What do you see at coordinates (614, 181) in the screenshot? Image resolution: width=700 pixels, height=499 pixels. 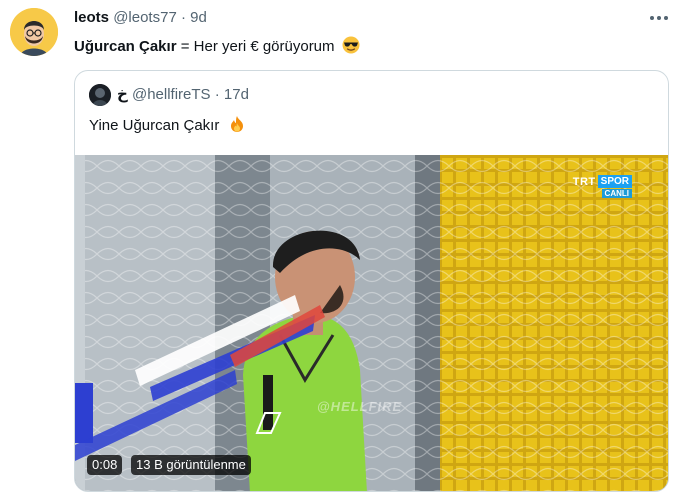 I see `channel-tag: SPOR` at bounding box center [614, 181].